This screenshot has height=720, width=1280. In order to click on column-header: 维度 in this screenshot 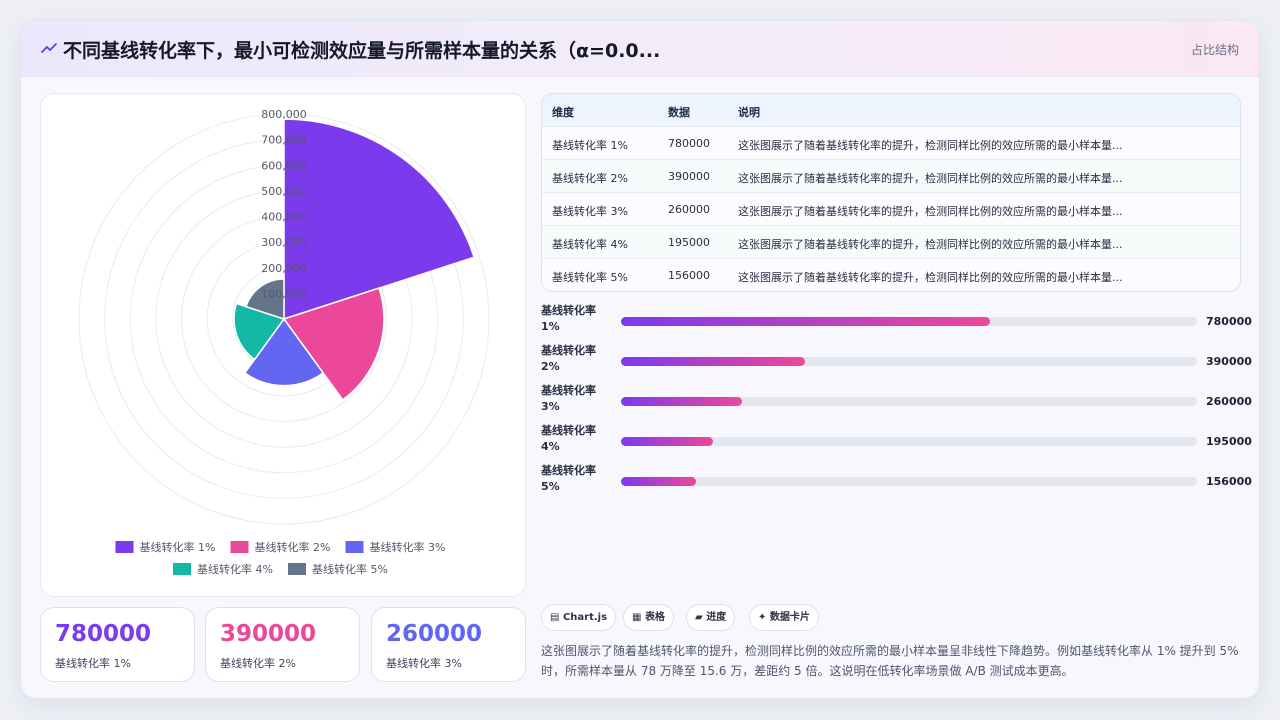, I will do `click(563, 112)`.